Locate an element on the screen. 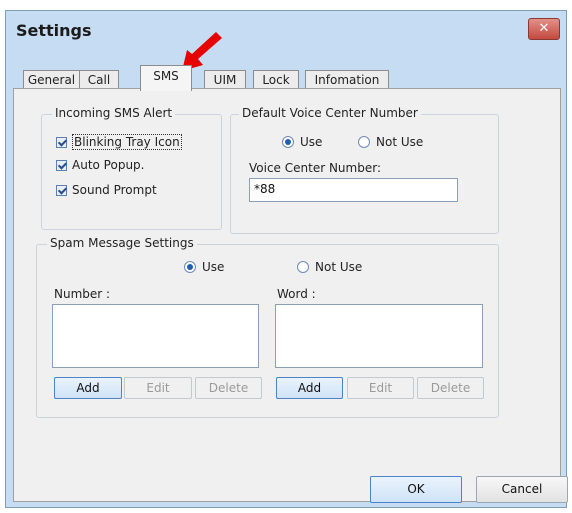  cancel-button: Cancel is located at coordinates (522, 489).